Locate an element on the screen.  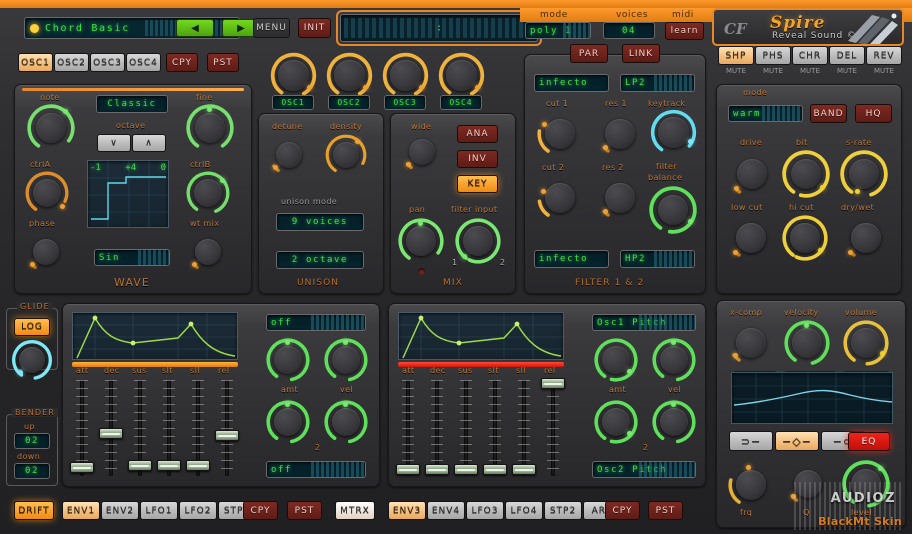
detune-knob is located at coordinates (289, 155).